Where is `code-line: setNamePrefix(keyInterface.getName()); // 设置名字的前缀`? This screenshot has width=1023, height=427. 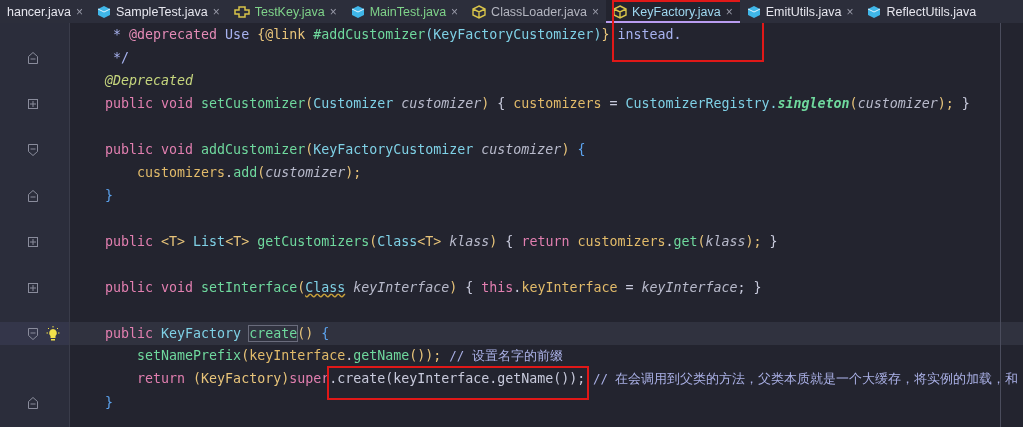 code-line: setNamePrefix(keyInterface.getName()); // 设置名字的前缀 is located at coordinates (349, 356).